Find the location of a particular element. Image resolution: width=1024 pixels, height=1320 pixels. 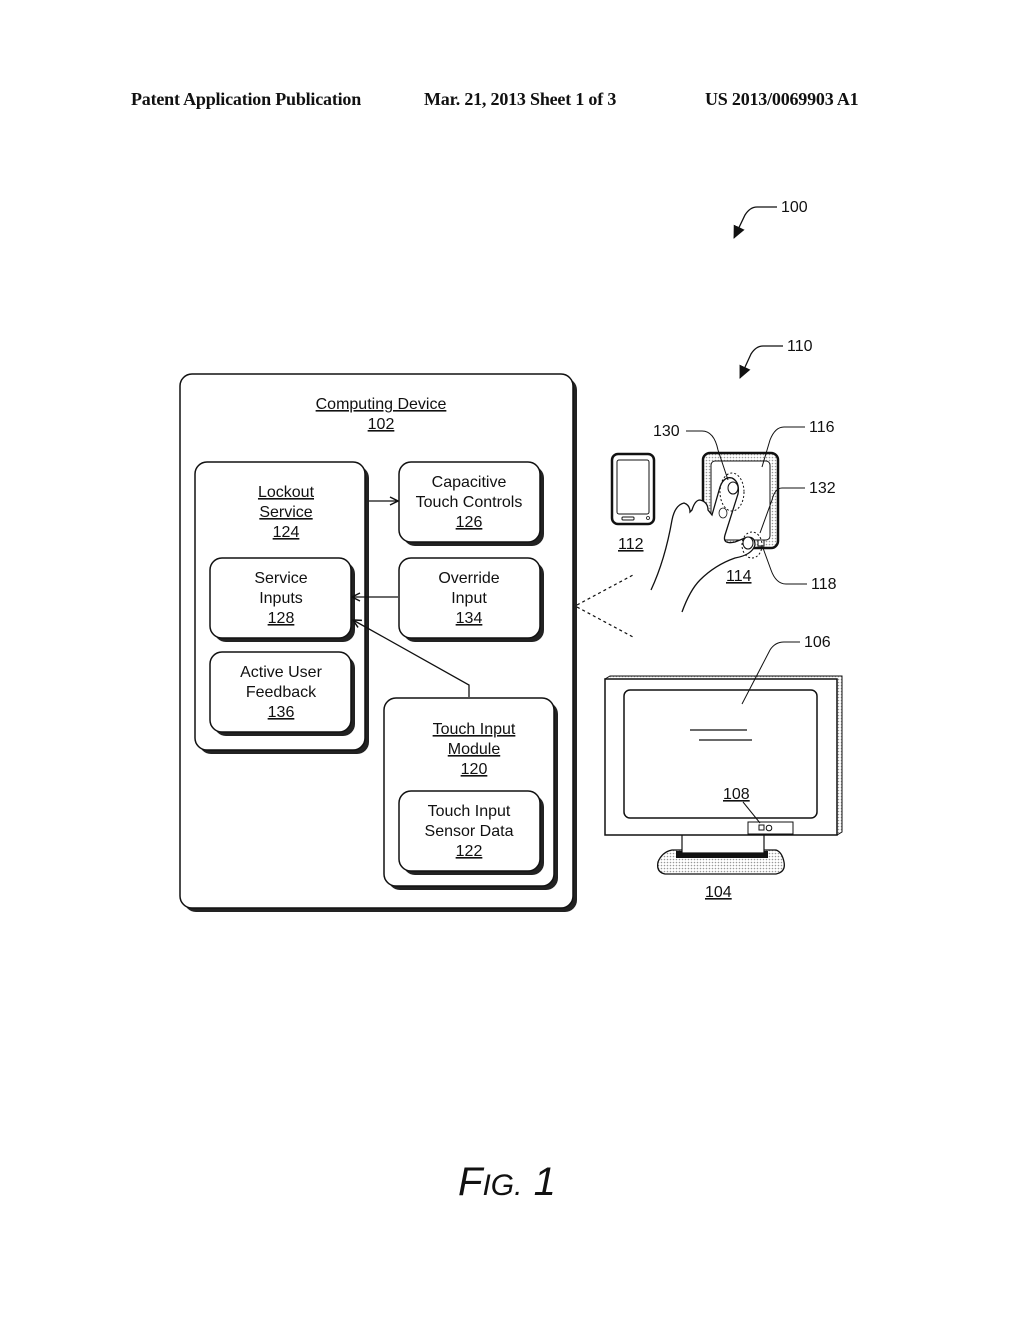

service-inputs-line2: Inputs is located at coordinates (281, 598).